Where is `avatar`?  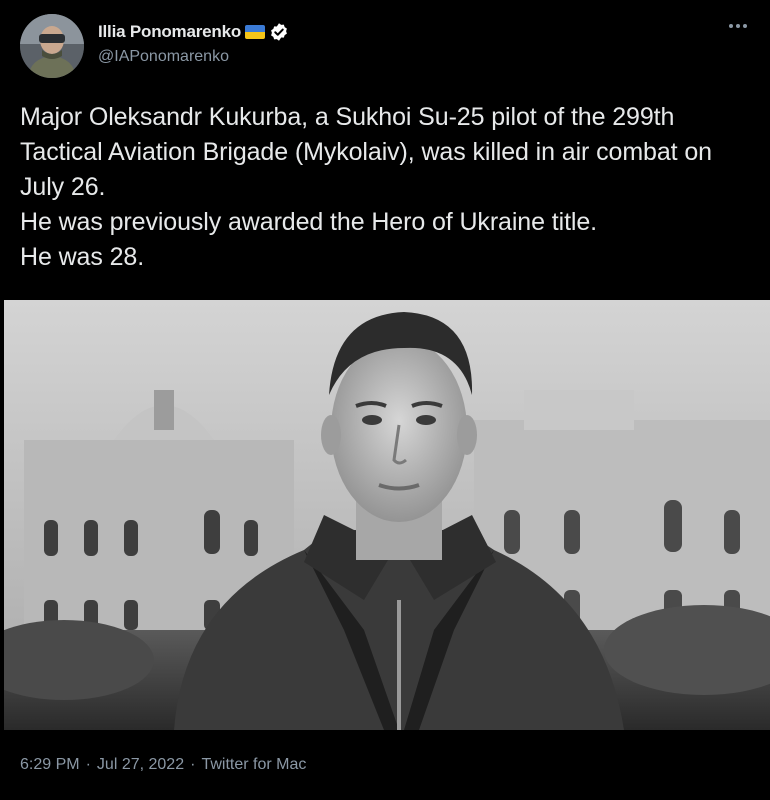
avatar is located at coordinates (52, 46).